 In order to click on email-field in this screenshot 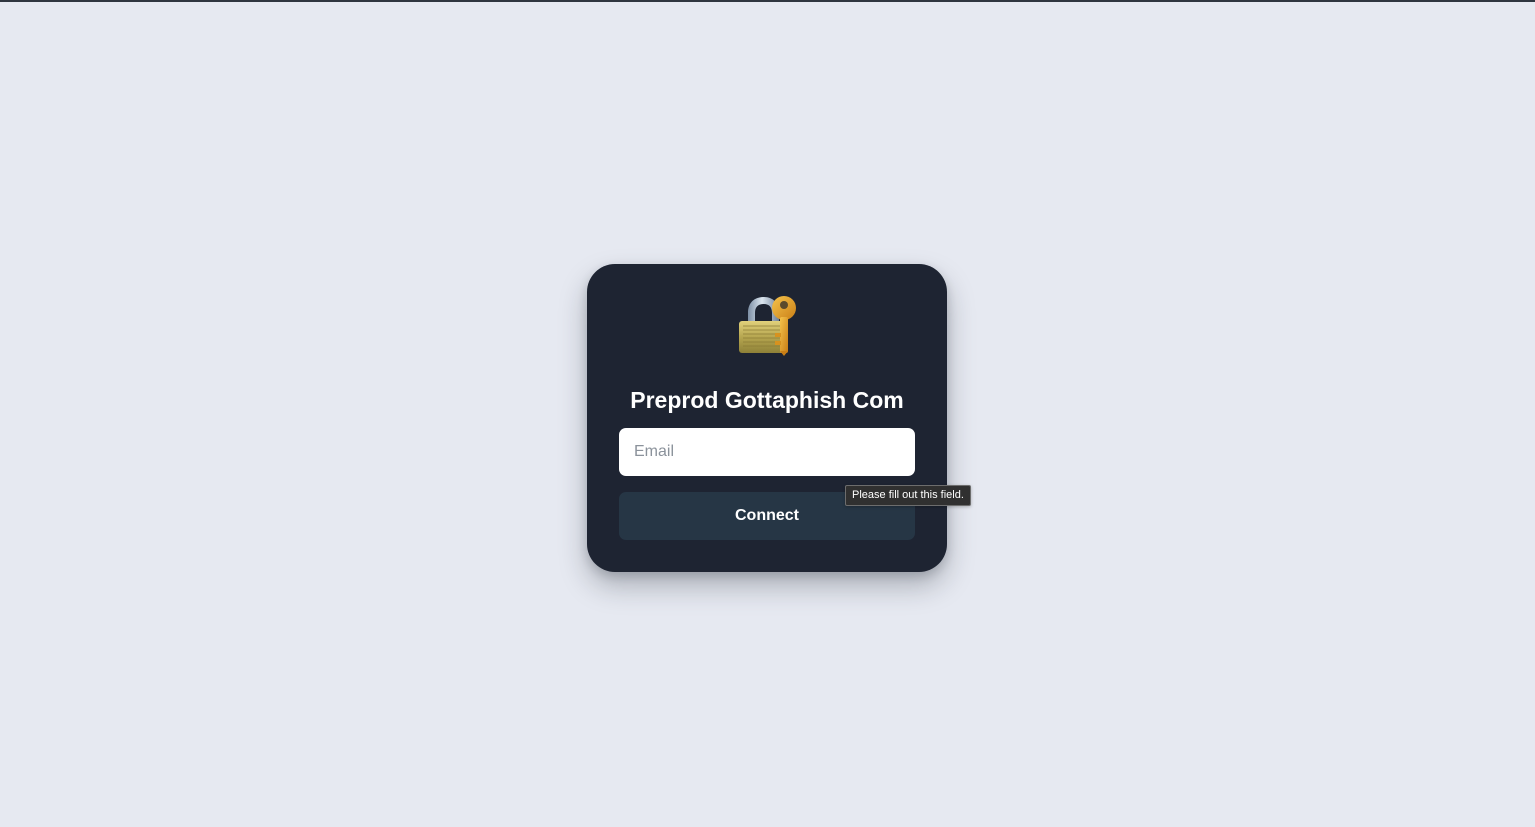, I will do `click(767, 452)`.